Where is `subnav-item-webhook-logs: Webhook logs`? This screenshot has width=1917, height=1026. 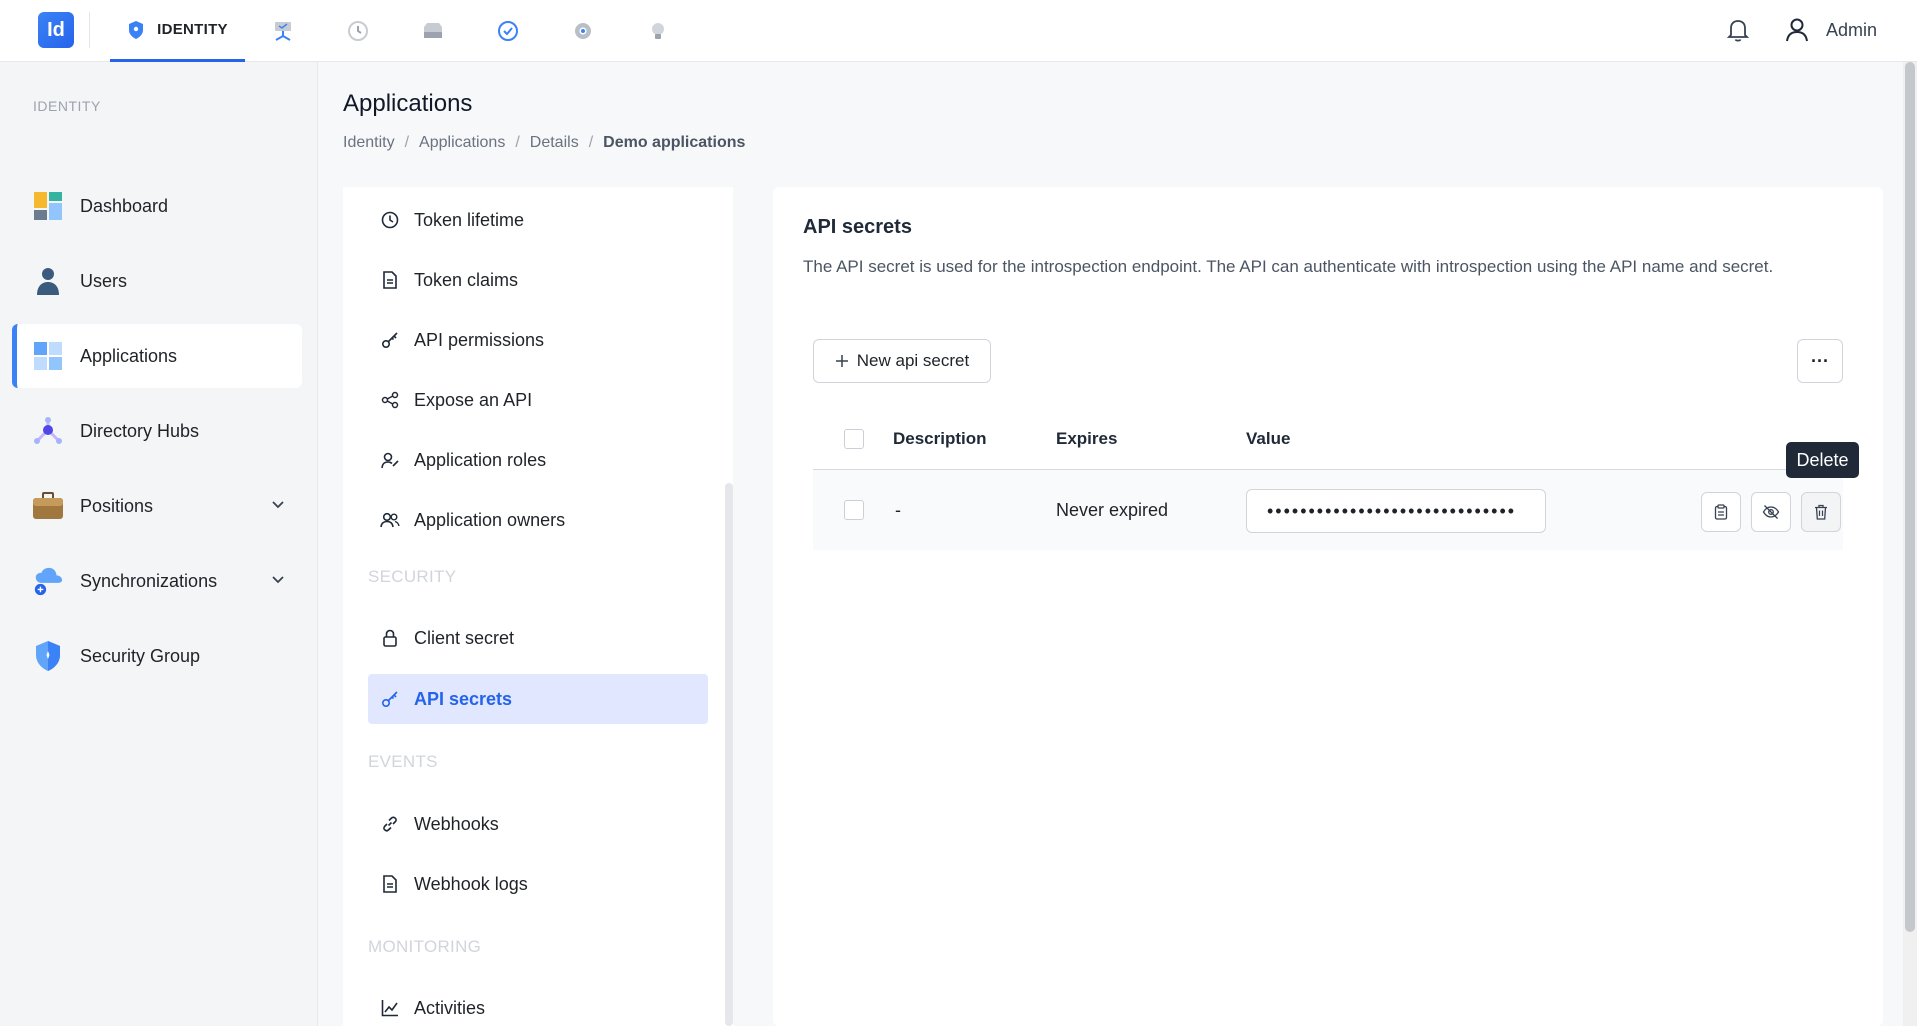 subnav-item-webhook-logs: Webhook logs is located at coordinates (538, 884).